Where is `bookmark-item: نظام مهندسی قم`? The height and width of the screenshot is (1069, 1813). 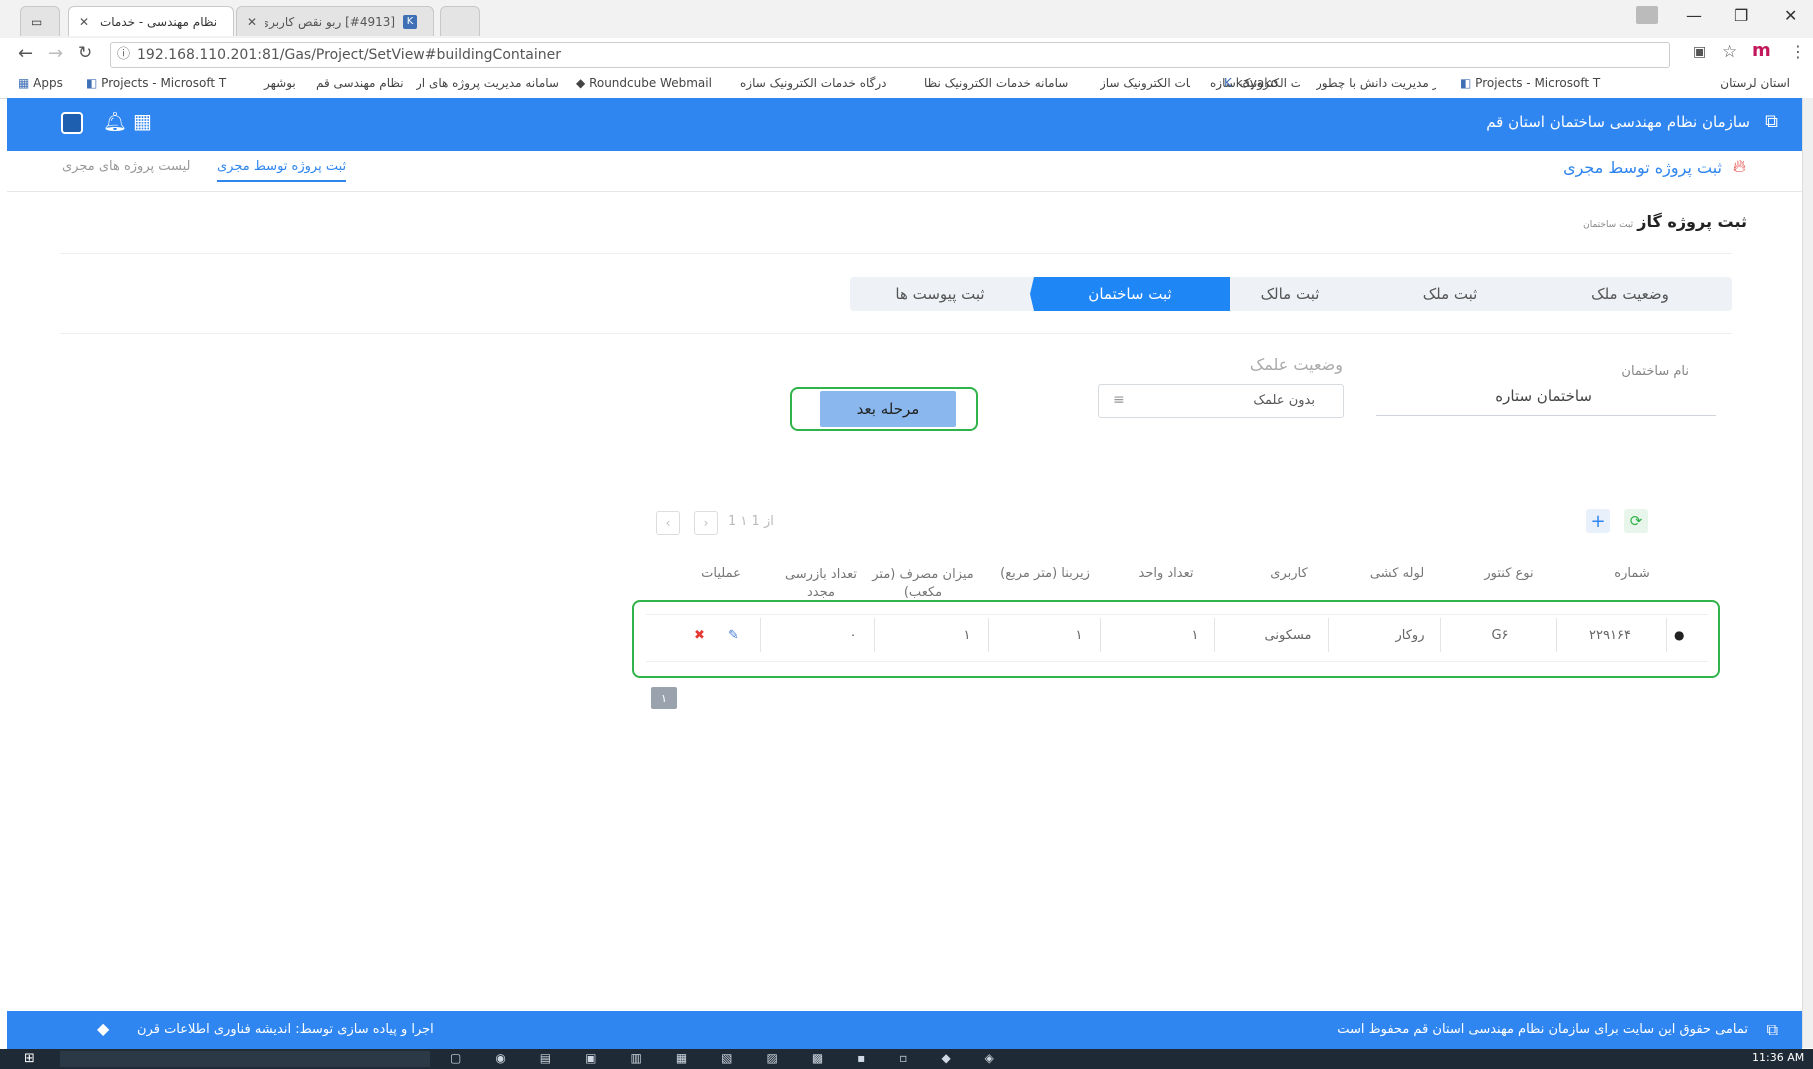 bookmark-item: نظام مهندسی قم is located at coordinates (360, 83).